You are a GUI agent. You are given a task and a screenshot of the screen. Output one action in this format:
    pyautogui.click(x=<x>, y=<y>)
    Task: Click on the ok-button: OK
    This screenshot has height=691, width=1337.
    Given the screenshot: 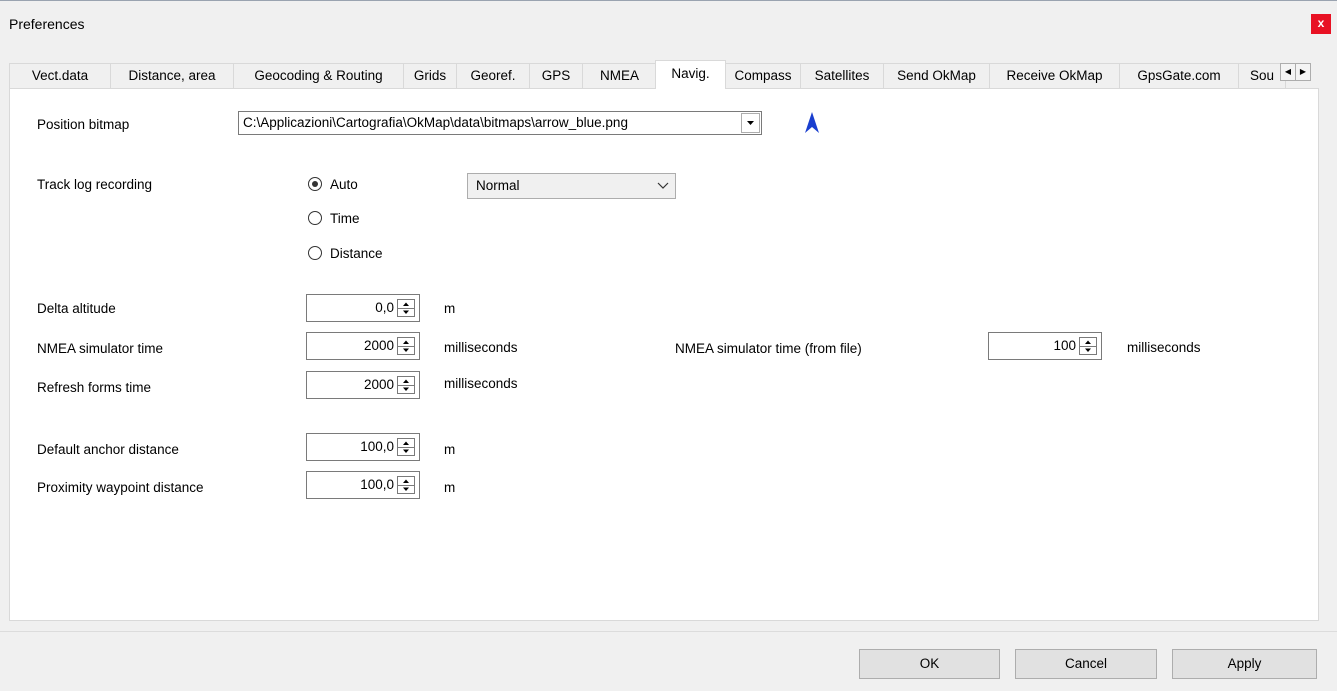 What is the action you would take?
    pyautogui.click(x=929, y=664)
    